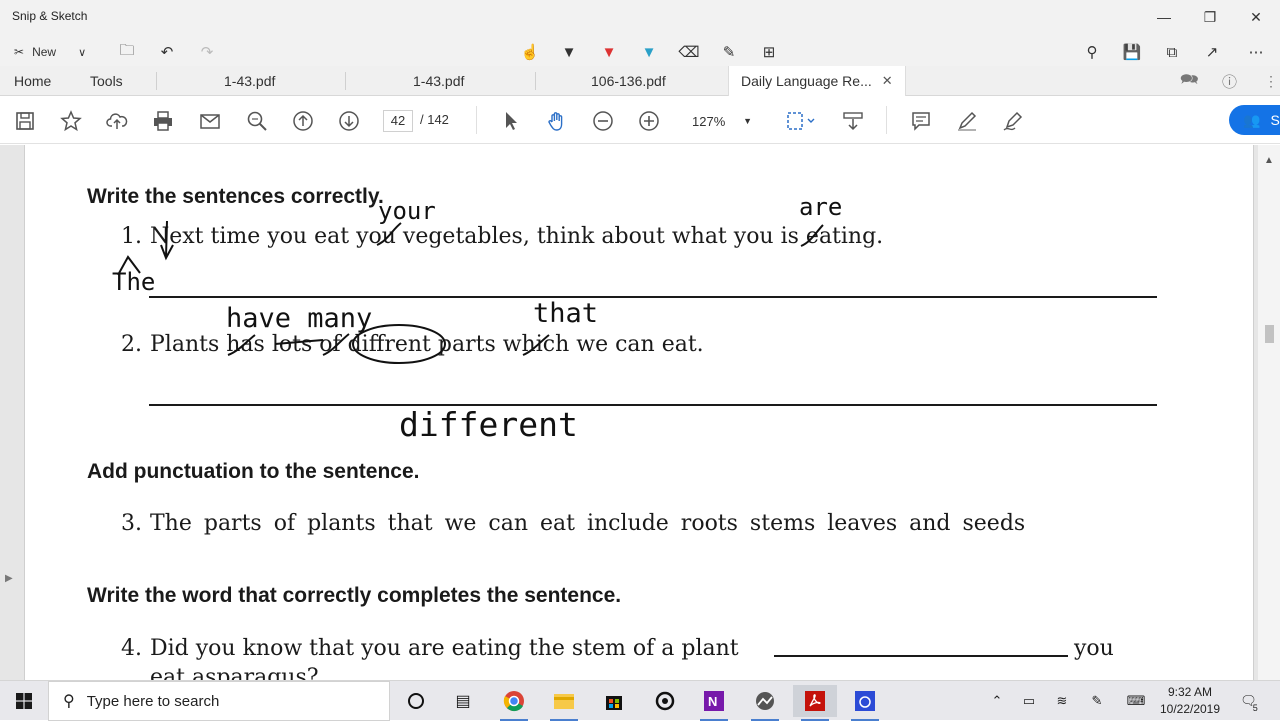  I want to click on page-fit-icon, so click(800, 121).